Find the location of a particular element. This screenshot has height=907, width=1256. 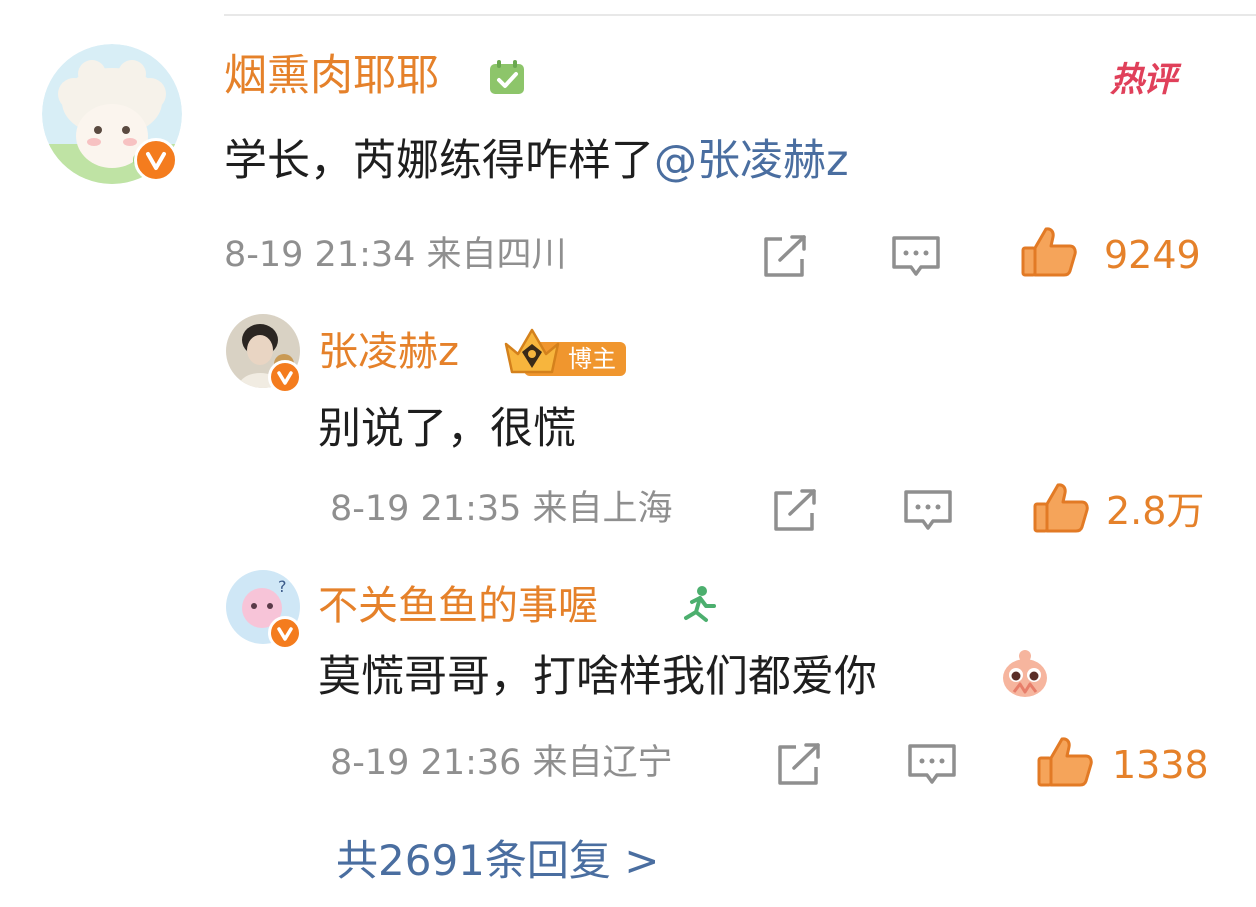

comment-text: 学长，芮娜练得咋样了@张凌赫z is located at coordinates (536, 161).